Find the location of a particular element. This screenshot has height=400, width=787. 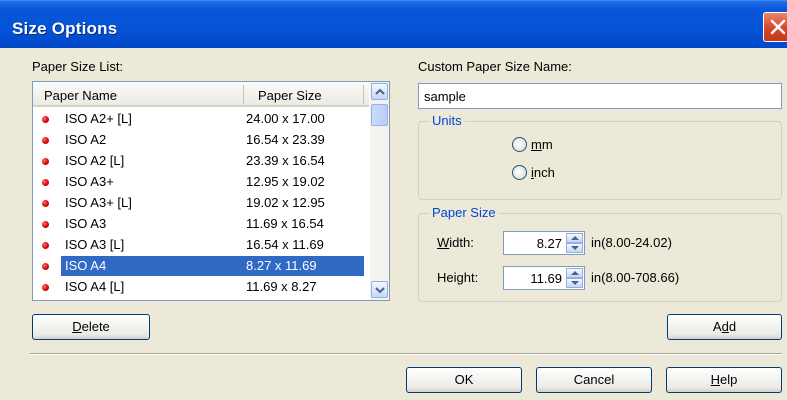

paper-size-cell: 12.95 x 19.02 is located at coordinates (285, 181).